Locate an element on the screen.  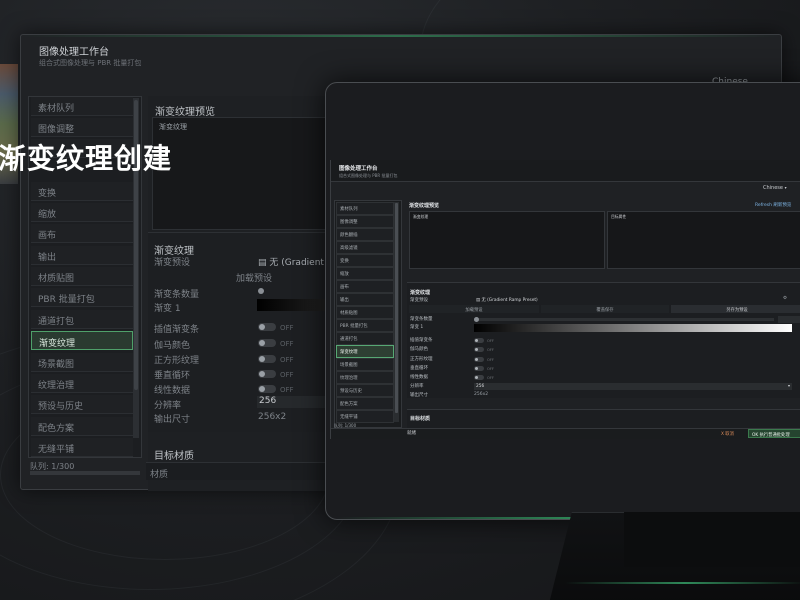
load-preset-button: 加载预设 is located at coordinates (474, 309).